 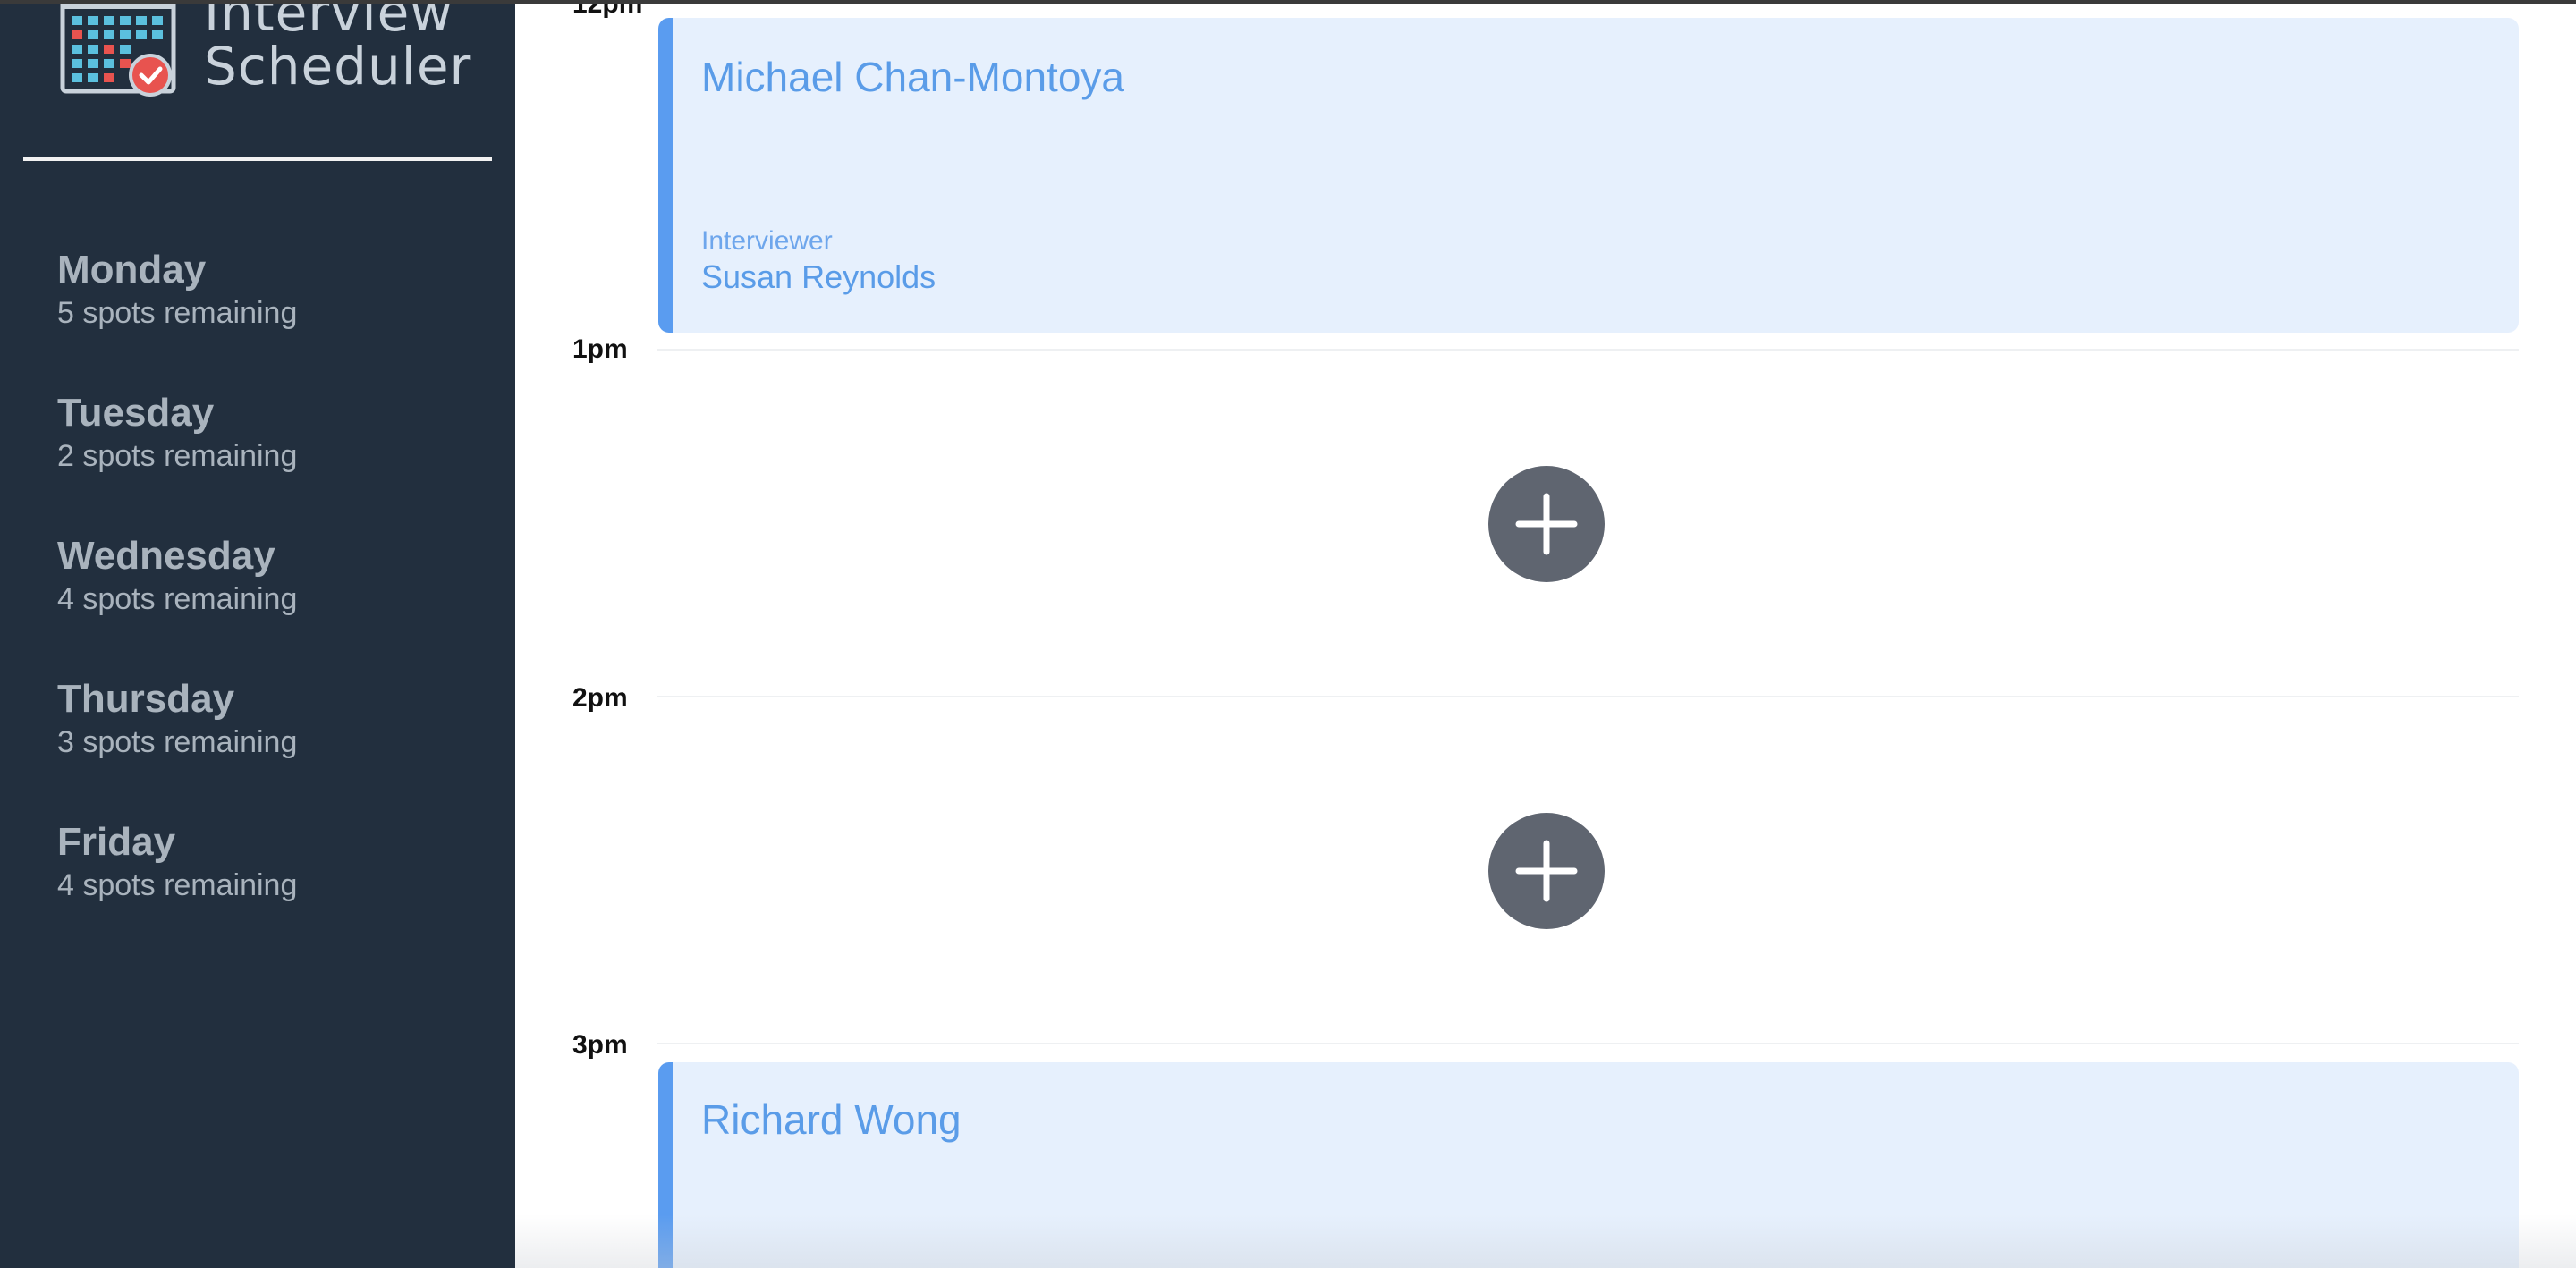 I want to click on app-title-line2: Scheduler, so click(x=338, y=66).